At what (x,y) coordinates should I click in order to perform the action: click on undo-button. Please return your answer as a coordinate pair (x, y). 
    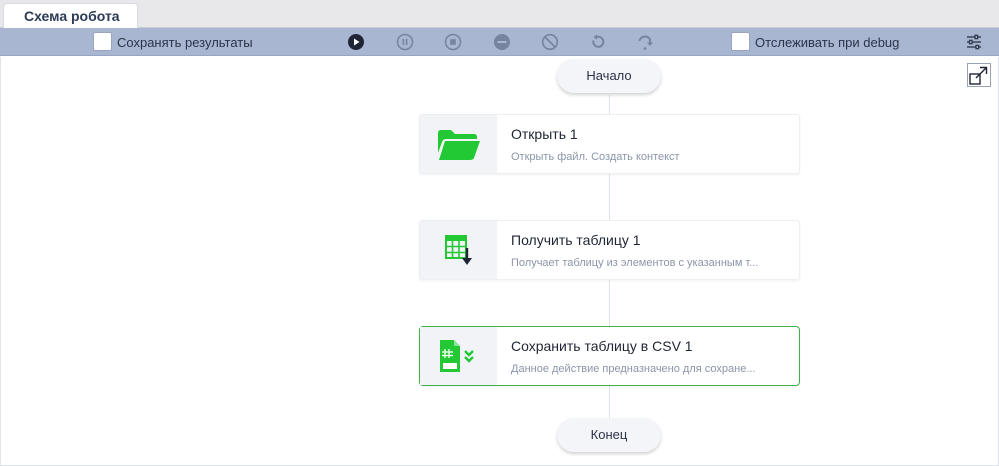
    Looking at the image, I should click on (597, 42).